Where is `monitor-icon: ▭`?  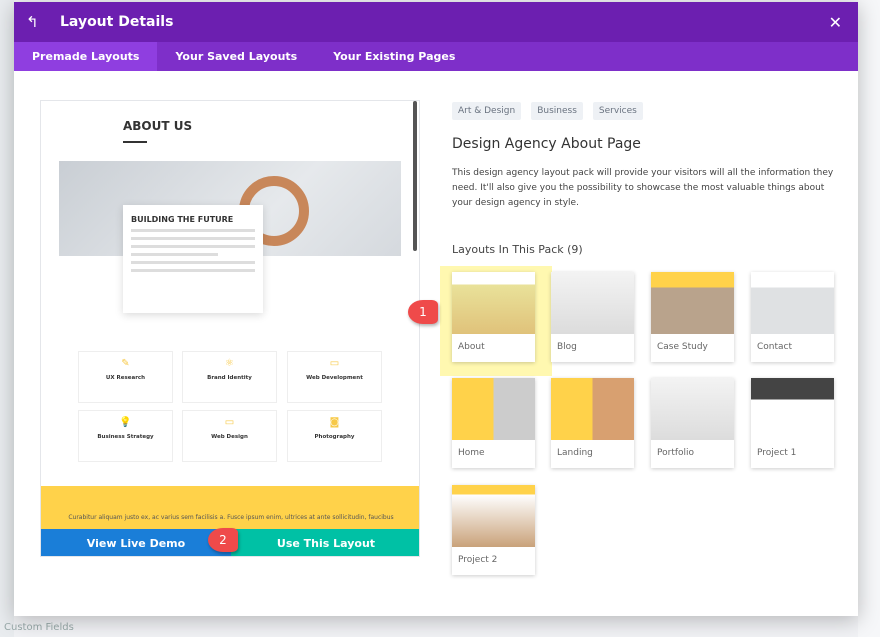 monitor-icon: ▭ is located at coordinates (334, 363).